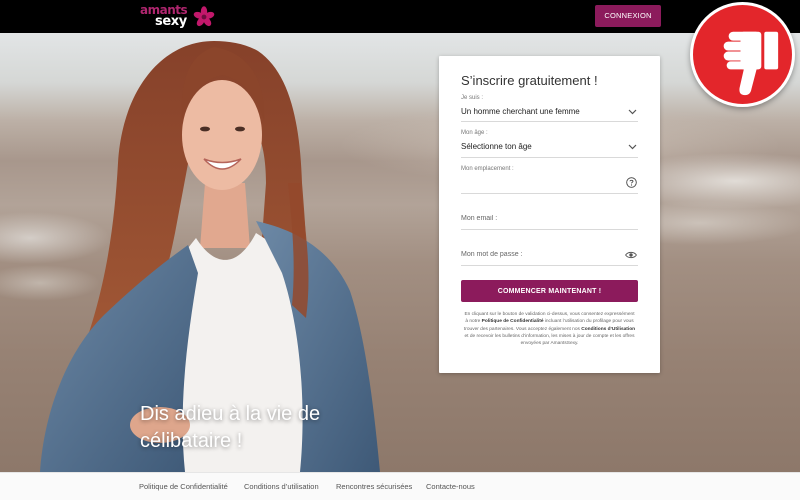 This screenshot has height=500, width=800. What do you see at coordinates (513, 321) in the screenshot?
I see `privacy-policy-link: Politique de Confidentialité` at bounding box center [513, 321].